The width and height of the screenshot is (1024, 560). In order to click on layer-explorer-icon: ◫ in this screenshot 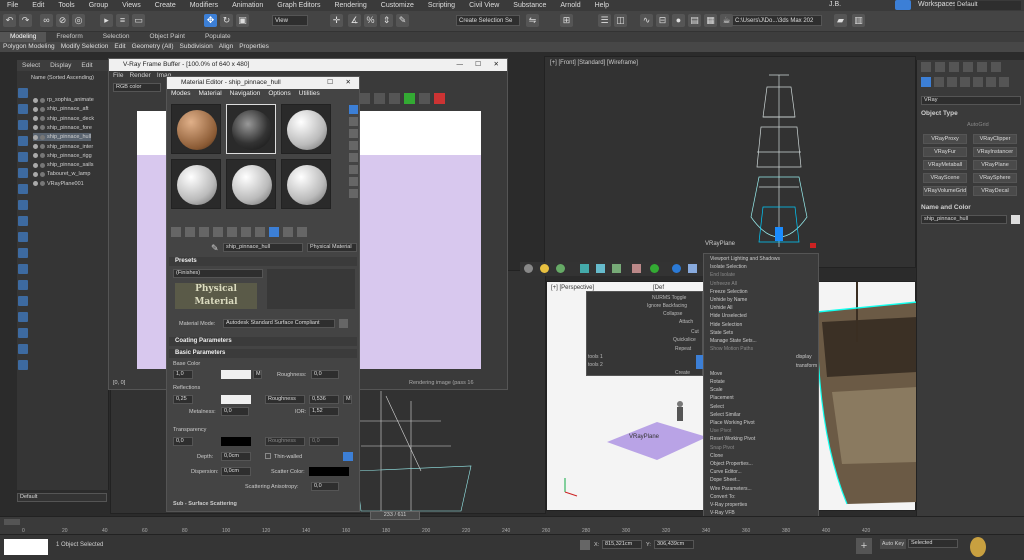, I will do `click(620, 20)`.